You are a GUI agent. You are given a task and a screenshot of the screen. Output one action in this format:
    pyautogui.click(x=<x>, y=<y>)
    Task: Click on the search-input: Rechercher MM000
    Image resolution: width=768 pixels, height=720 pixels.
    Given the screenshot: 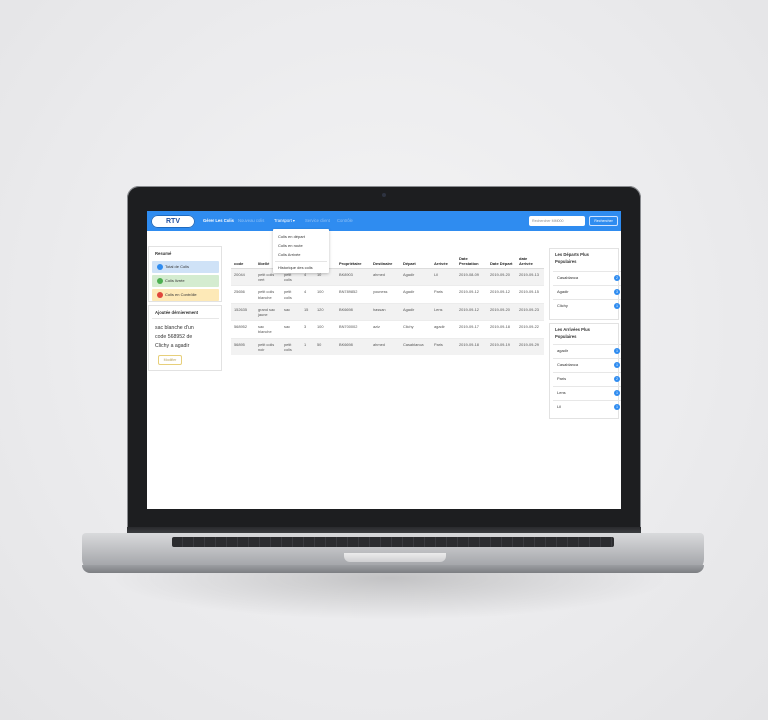 What is the action you would take?
    pyautogui.click(x=557, y=221)
    